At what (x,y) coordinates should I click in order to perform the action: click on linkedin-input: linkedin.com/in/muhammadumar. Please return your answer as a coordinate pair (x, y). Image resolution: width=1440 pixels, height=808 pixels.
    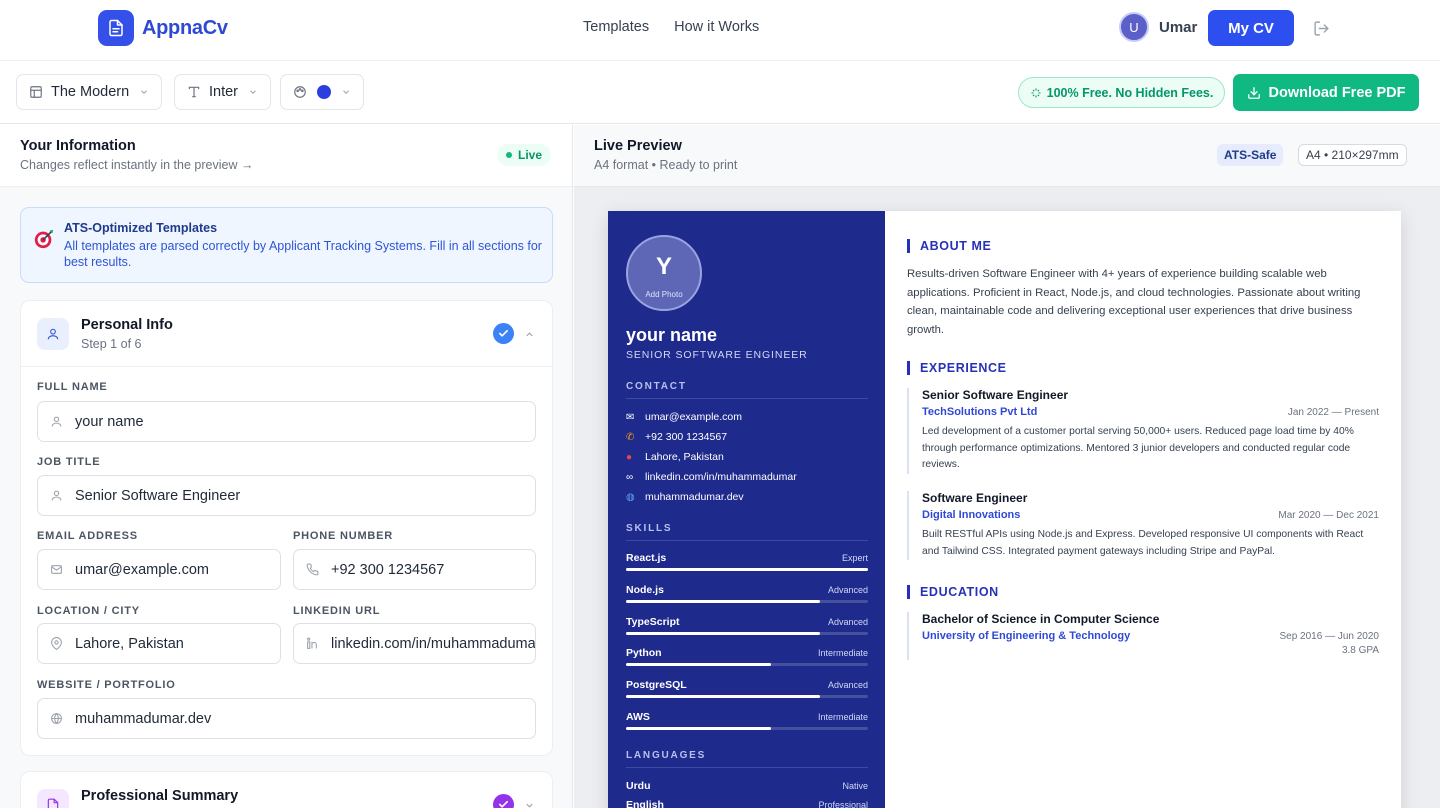
    Looking at the image, I should click on (414, 643).